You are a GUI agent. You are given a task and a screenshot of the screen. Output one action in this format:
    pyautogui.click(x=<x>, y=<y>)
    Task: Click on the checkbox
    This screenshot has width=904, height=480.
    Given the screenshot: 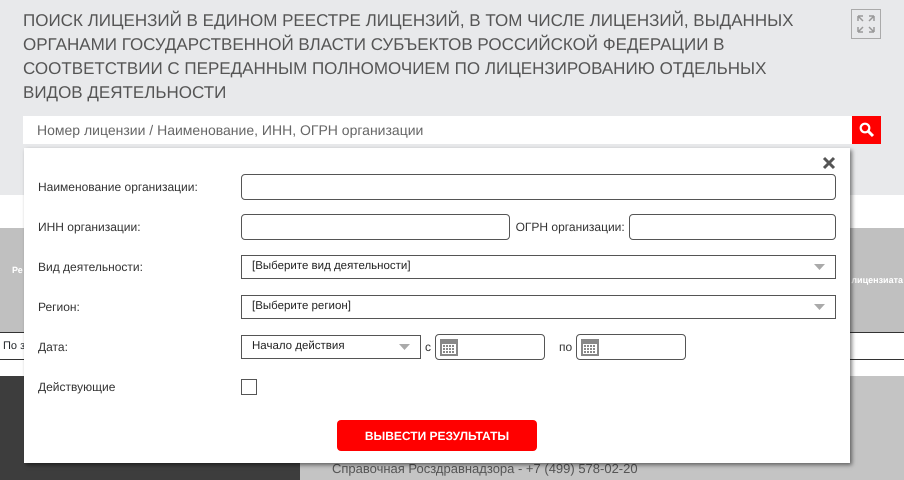 What is the action you would take?
    pyautogui.click(x=249, y=387)
    